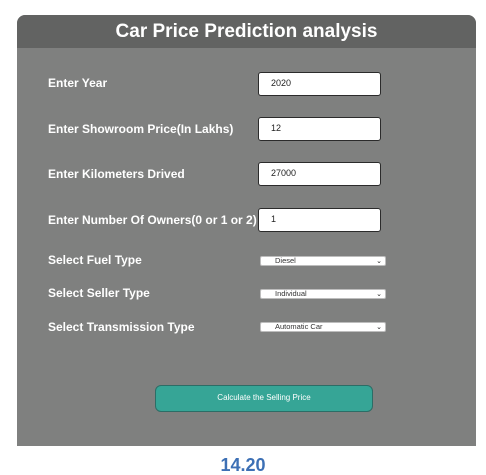 This screenshot has width=486, height=475. I want to click on year-label: Enter Year, so click(78, 83).